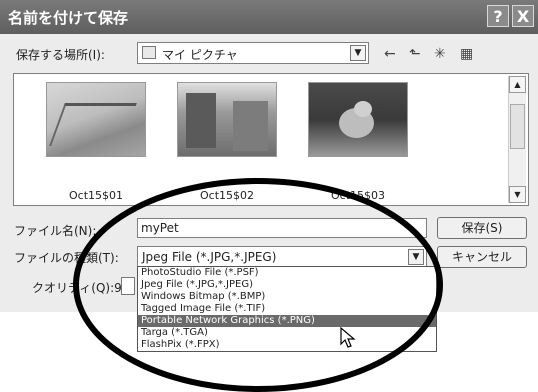  I want to click on scroll-up-icon: ▲, so click(517, 84).